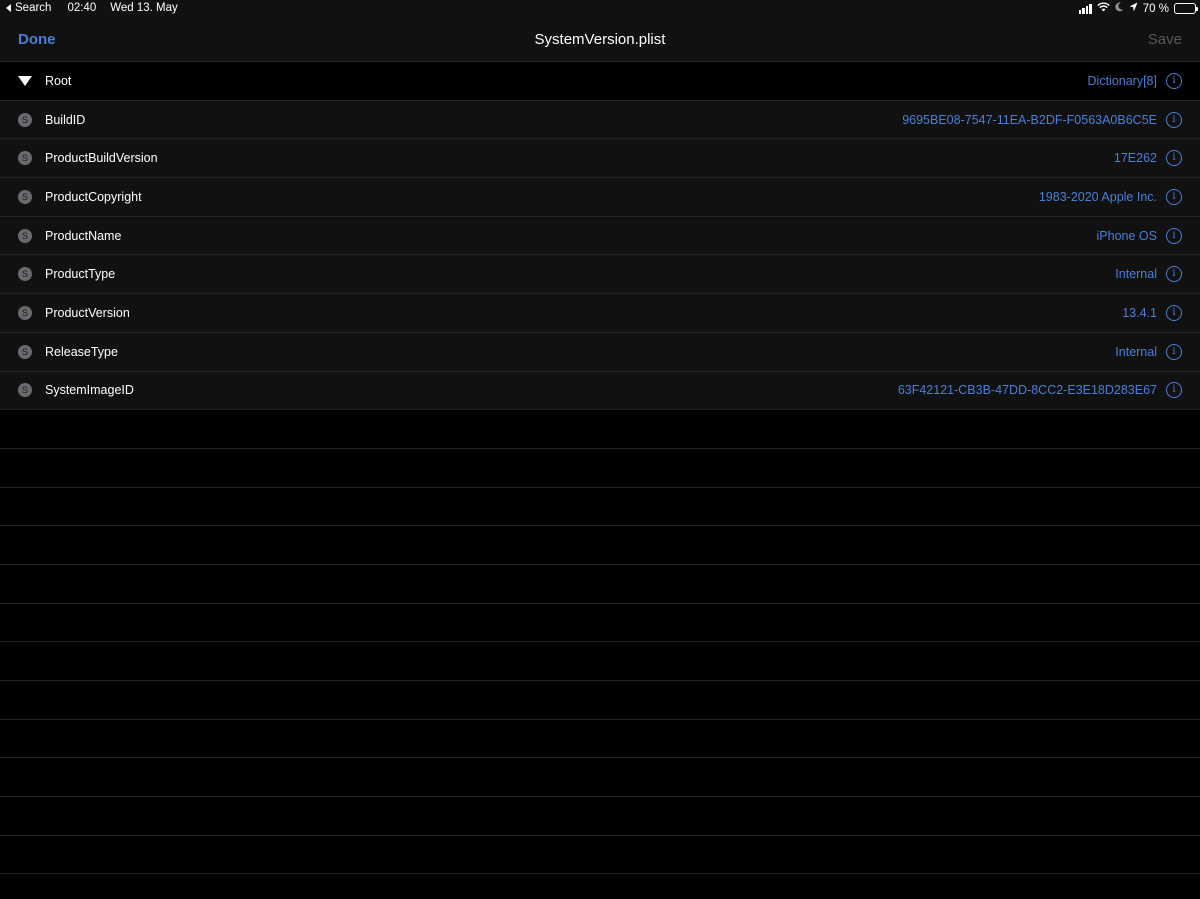 This screenshot has width=1200, height=899. I want to click on entry-key: ProductCopyright, so click(93, 196).